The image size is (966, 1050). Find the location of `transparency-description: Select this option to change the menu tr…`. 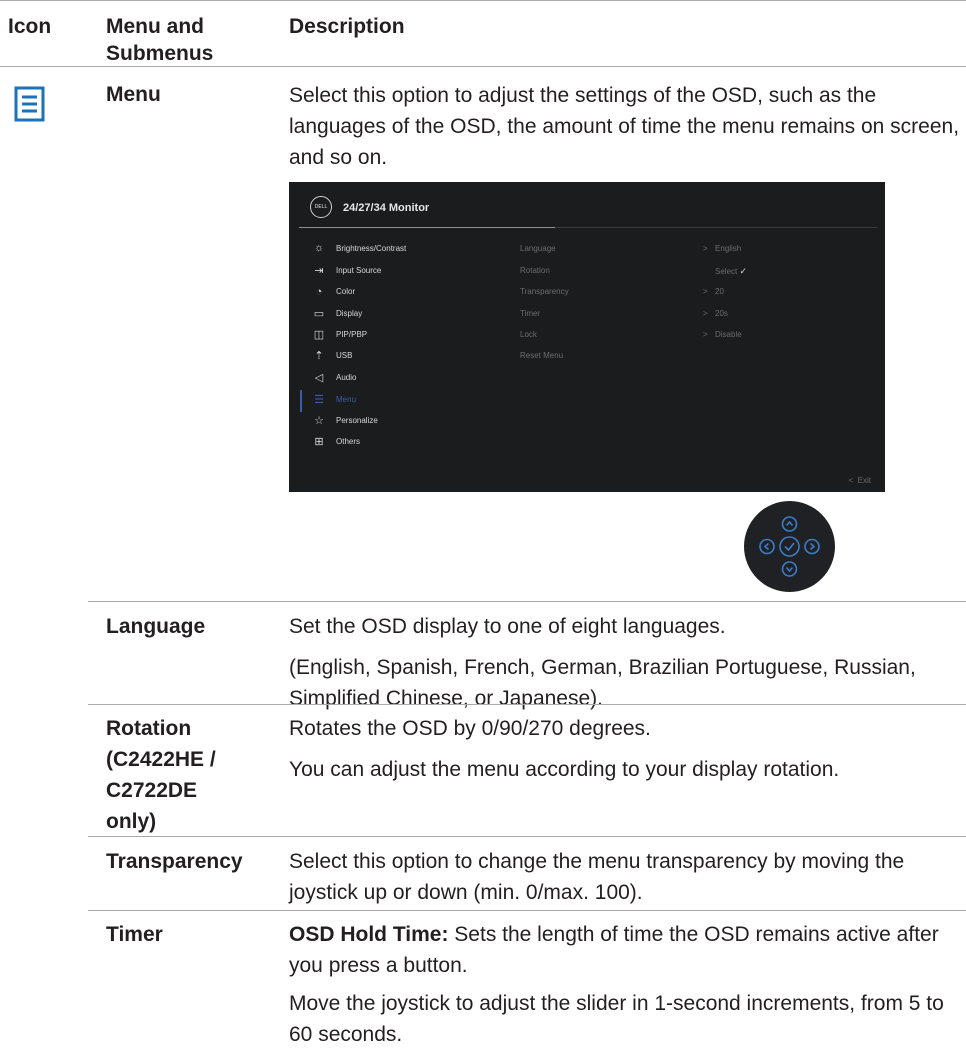

transparency-description: Select this option to change the menu tr… is located at coordinates (597, 877).